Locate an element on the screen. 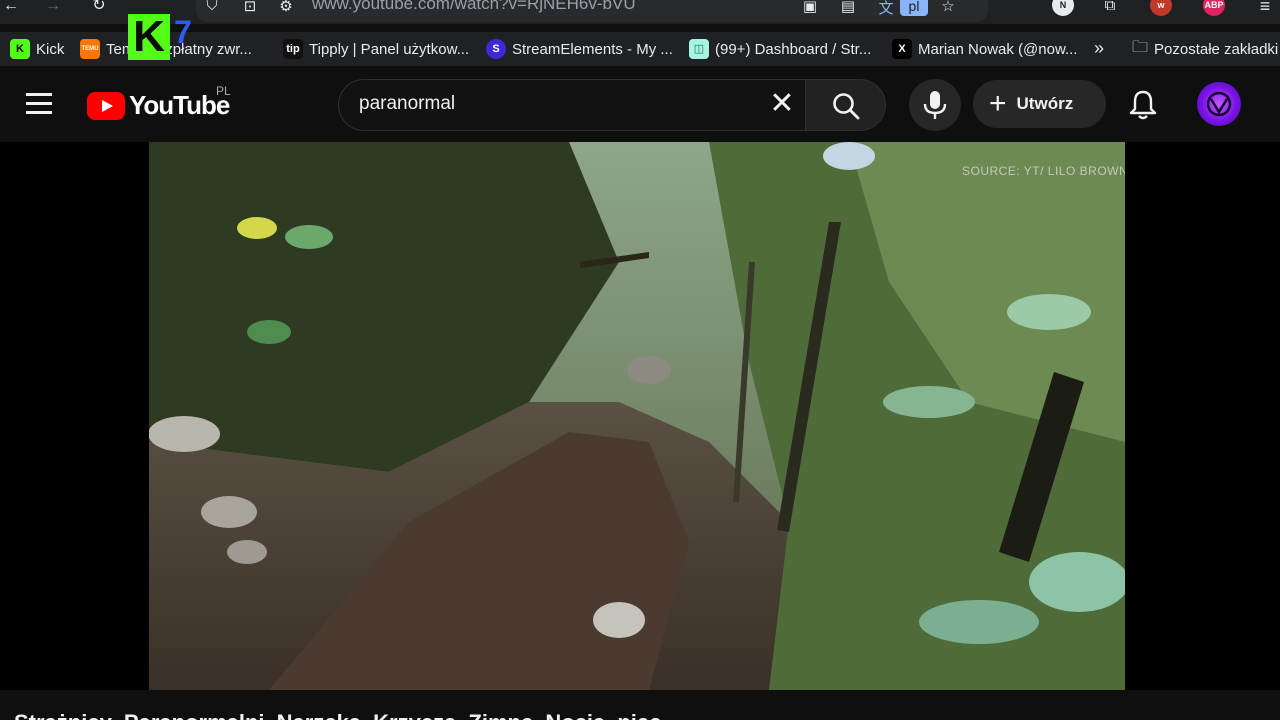  other-bookmarks: 🗀 Pozostałe zakładki is located at coordinates (1205, 49).